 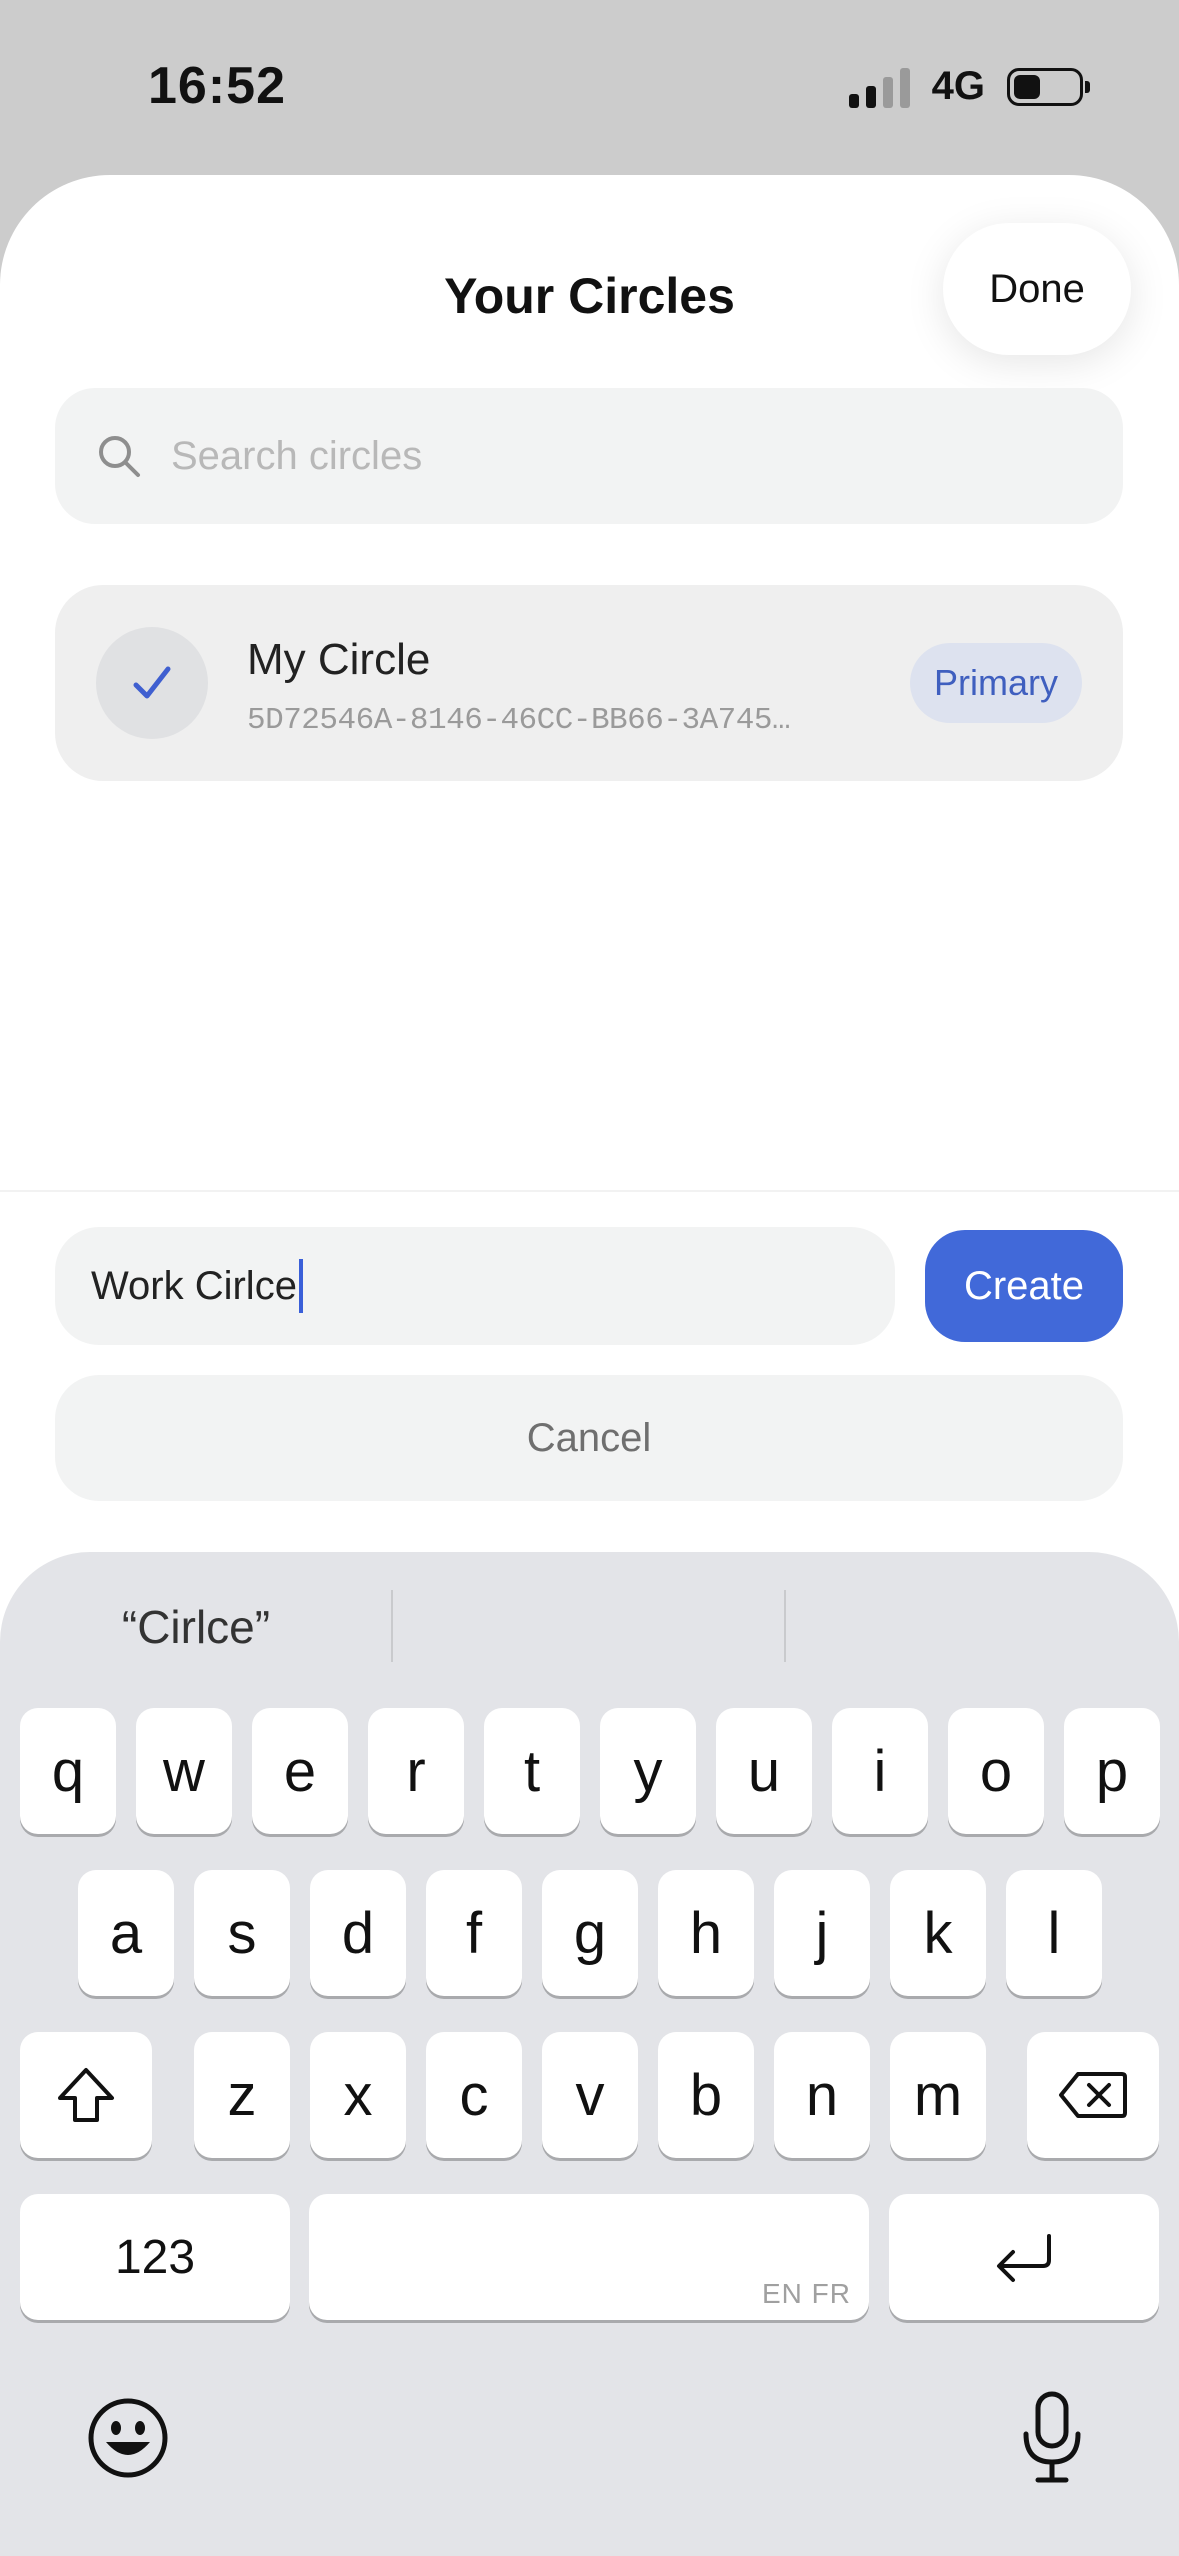 I want to click on cancel-button: Cancel, so click(x=589, y=1438).